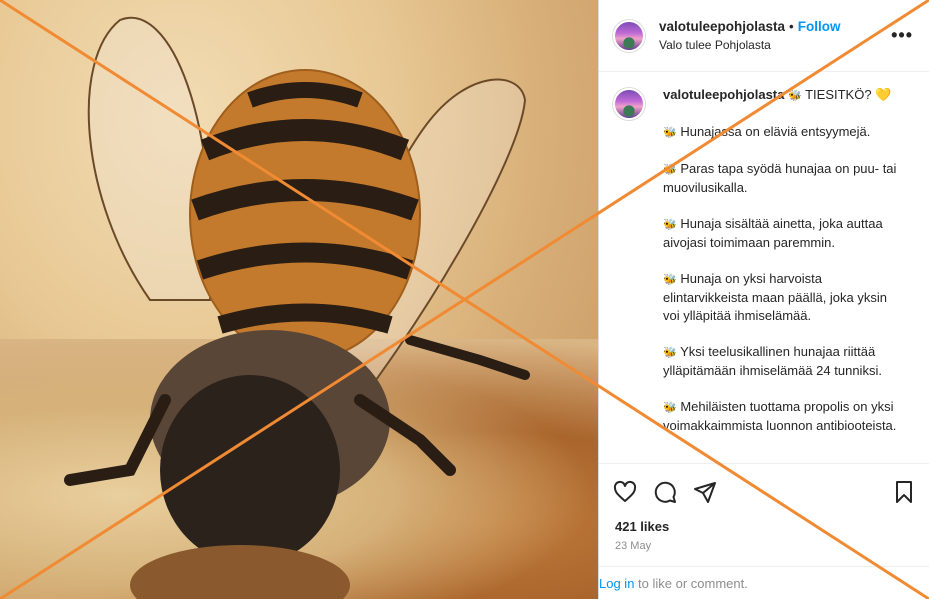 The height and width of the screenshot is (599, 929). I want to click on more-options-icon: •••, so click(902, 35).